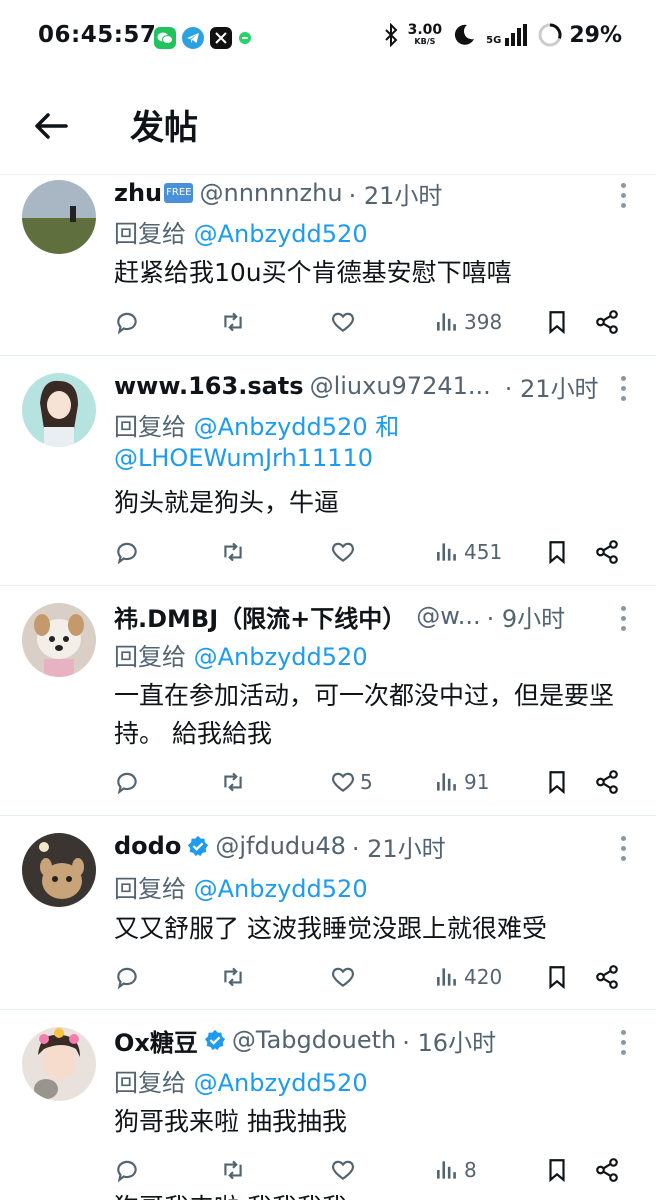 The width and height of the screenshot is (656, 1200). What do you see at coordinates (193, 38) in the screenshot?
I see `telegram-icon` at bounding box center [193, 38].